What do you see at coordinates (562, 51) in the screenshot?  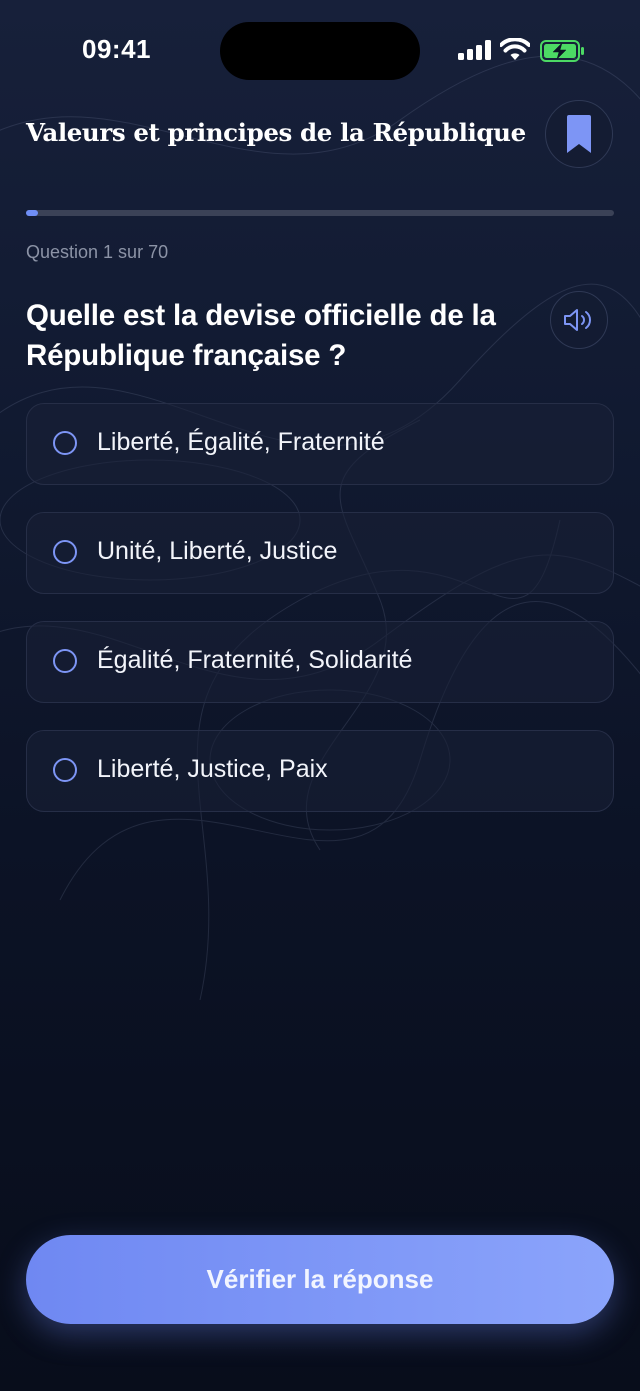 I see `battery-charging-icon` at bounding box center [562, 51].